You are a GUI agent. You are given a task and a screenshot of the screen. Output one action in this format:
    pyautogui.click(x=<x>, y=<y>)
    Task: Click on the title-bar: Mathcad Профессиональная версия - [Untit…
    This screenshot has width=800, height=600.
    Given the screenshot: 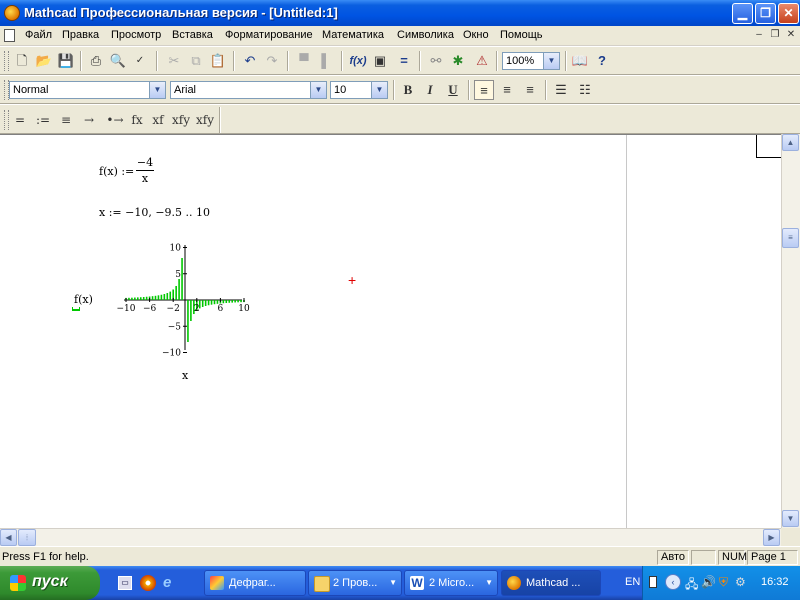 What is the action you would take?
    pyautogui.click(x=400, y=13)
    